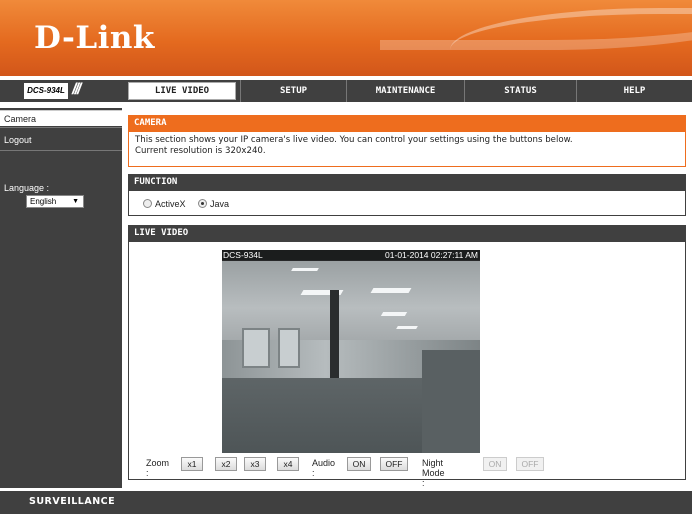  I want to click on java-radio, so click(203, 203).